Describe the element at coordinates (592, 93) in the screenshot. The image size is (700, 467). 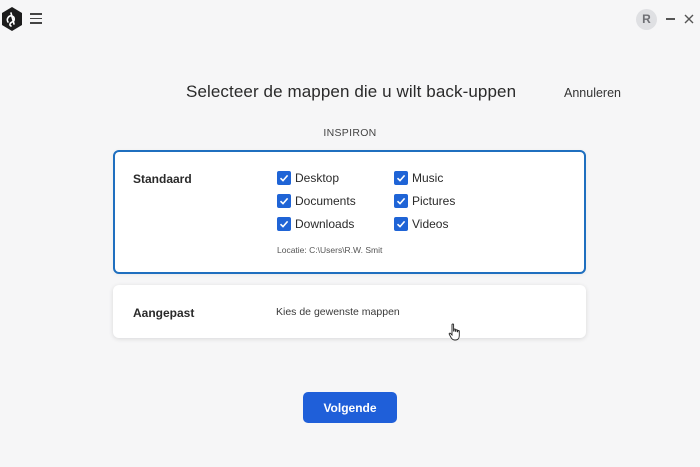
I see `cancel-link: Annuleren` at that location.